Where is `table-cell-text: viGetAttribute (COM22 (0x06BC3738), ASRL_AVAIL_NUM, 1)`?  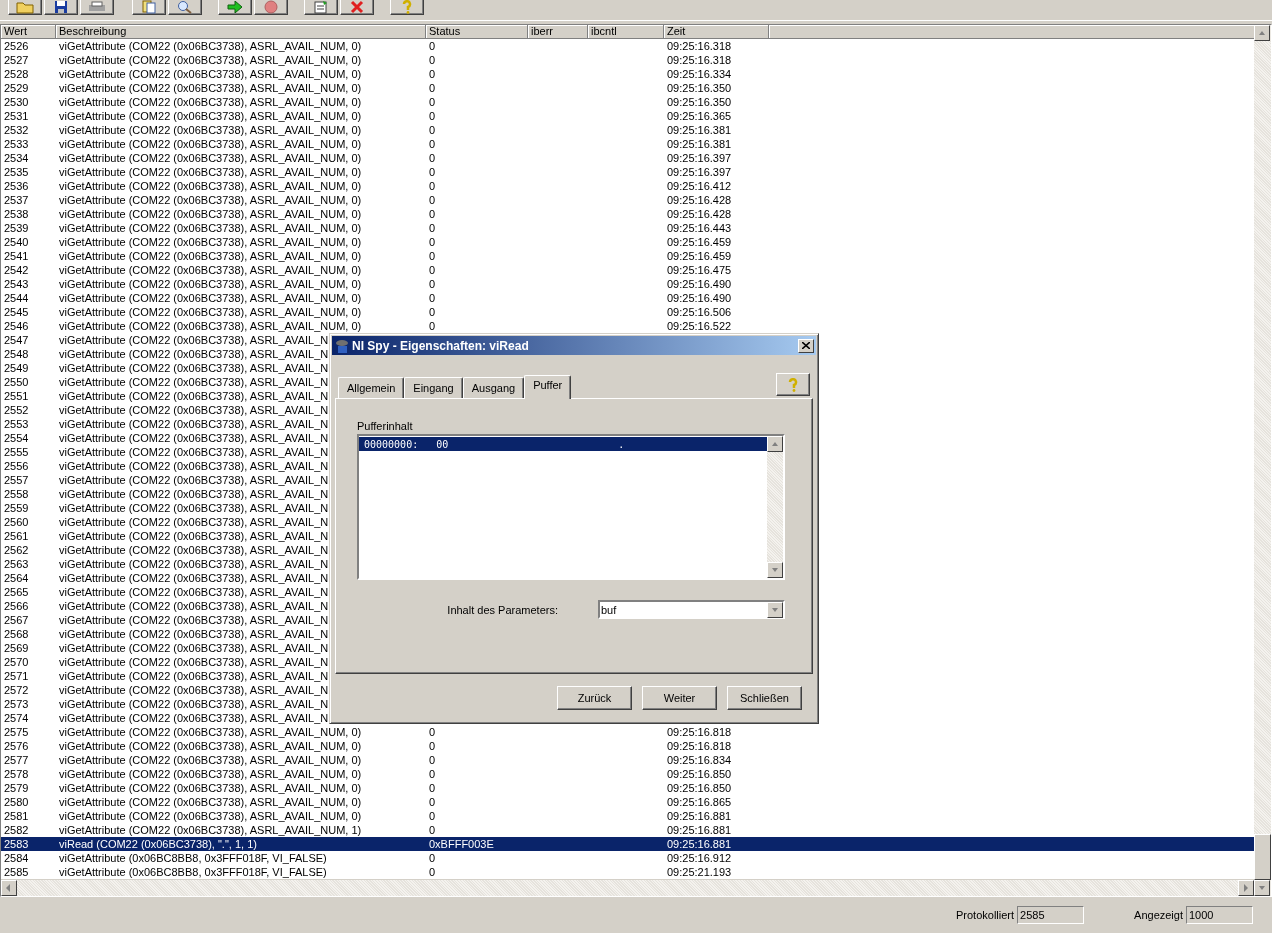
table-cell-text: viGetAttribute (COM22 (0x06BC3738), ASRL_AVAIL_NUM, 1) is located at coordinates (210, 830).